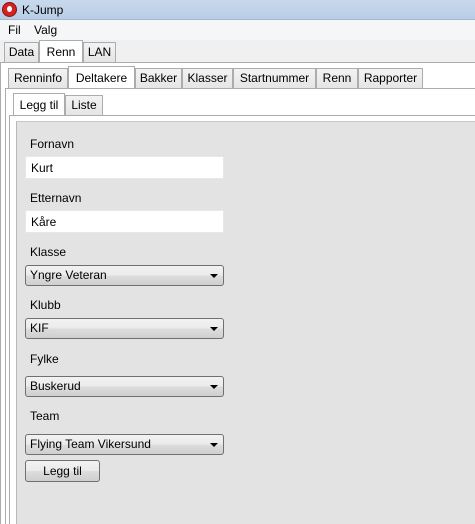 The width and height of the screenshot is (475, 524). Describe the element at coordinates (56, 198) in the screenshot. I see `etternavn-label: Etternavn` at that location.